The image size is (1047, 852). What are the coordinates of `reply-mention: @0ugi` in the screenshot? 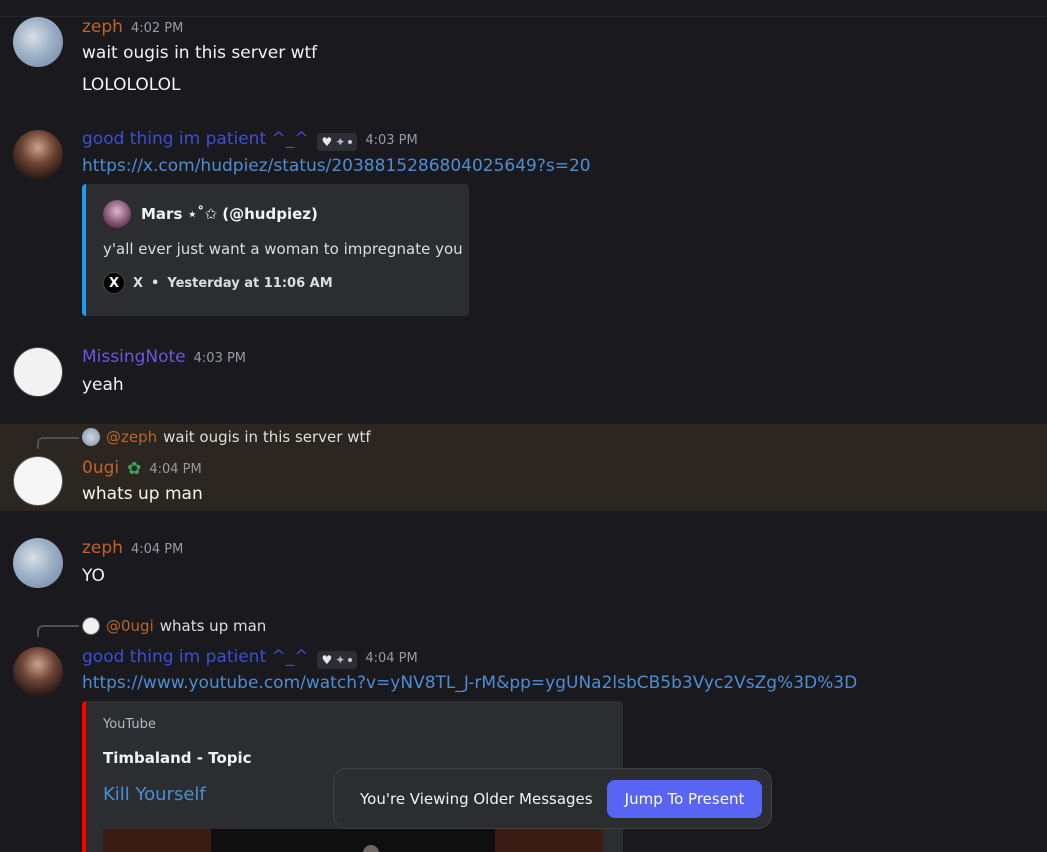 It's located at (130, 626).